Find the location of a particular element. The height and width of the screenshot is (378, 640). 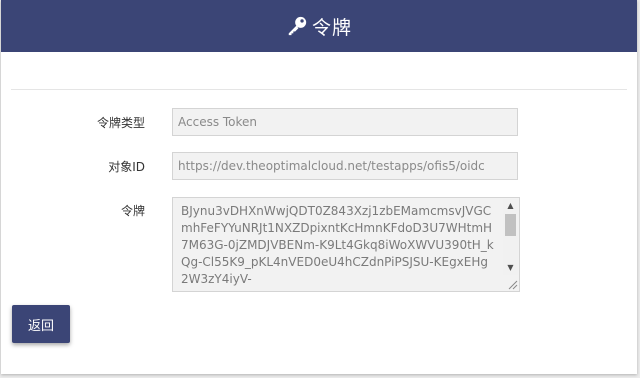

page-header: 令牌 is located at coordinates (319, 26).